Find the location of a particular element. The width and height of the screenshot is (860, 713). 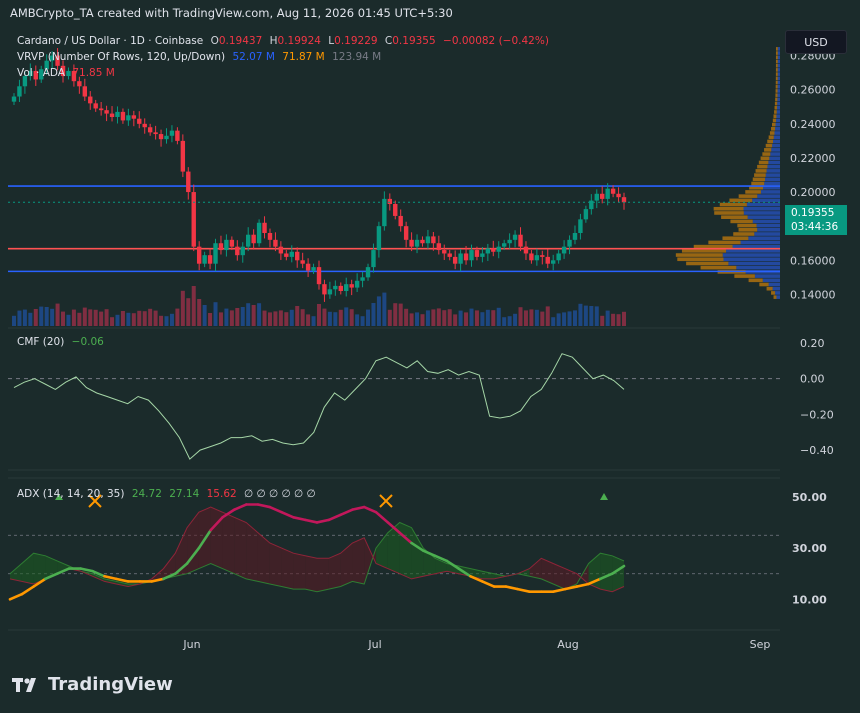

adx-label: ADX (14, 14, 20, 35) is located at coordinates (70, 494).